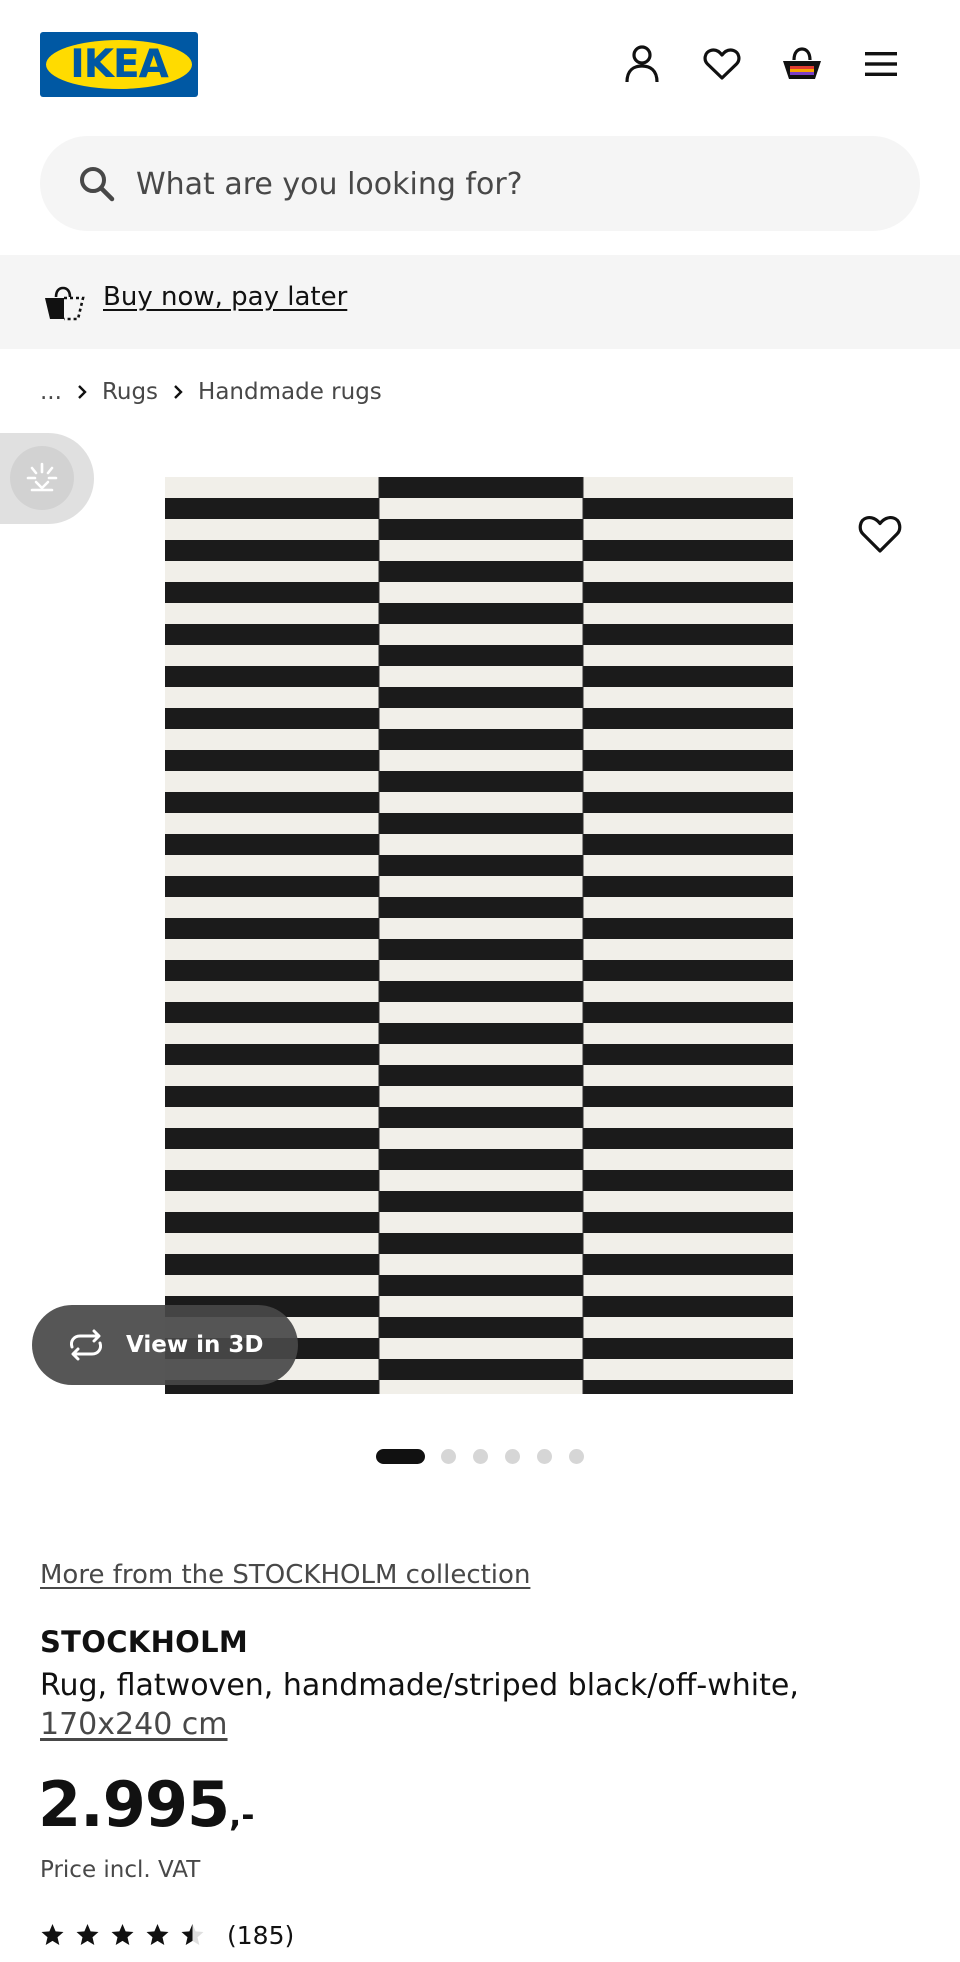  I want to click on heart-icon, so click(722, 64).